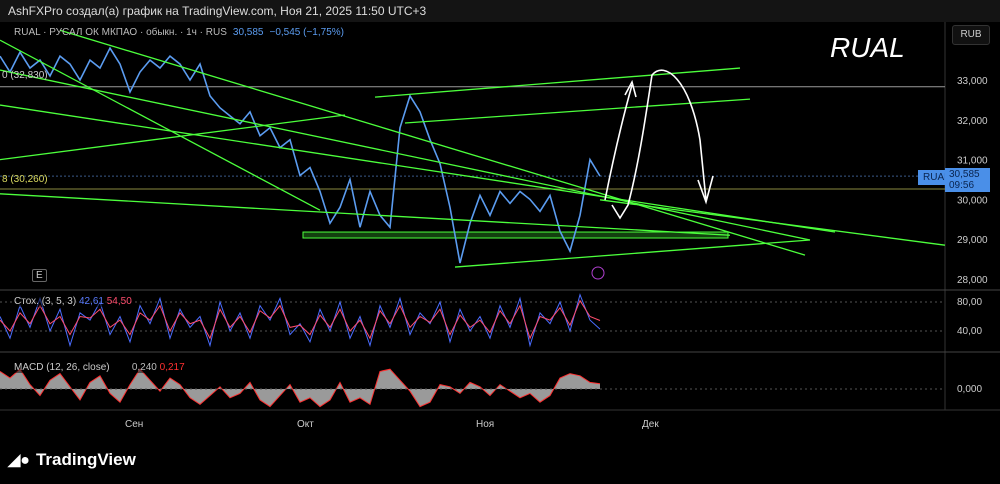 The width and height of the screenshot is (1000, 484). I want to click on level-label-1: 0 (32,830), so click(25, 75).